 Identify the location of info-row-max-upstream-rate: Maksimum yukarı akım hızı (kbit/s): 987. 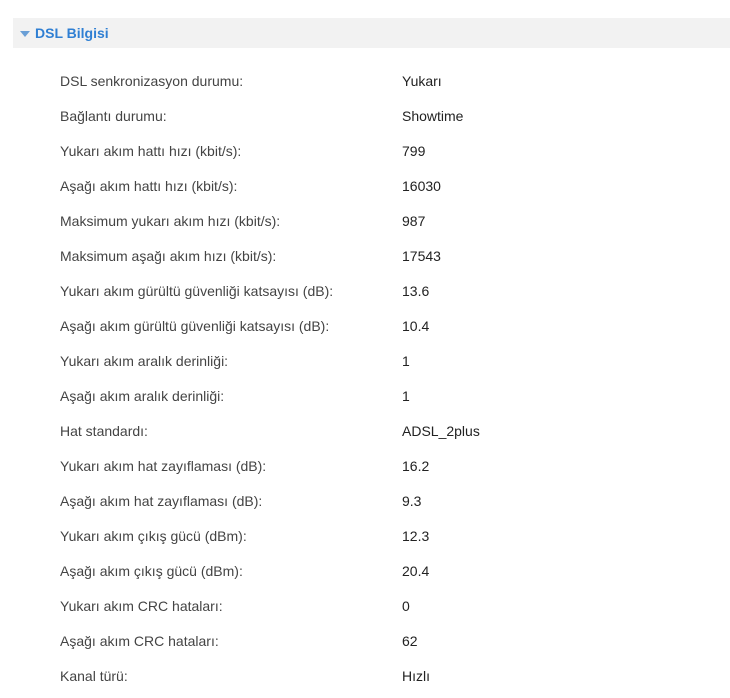
(365, 220).